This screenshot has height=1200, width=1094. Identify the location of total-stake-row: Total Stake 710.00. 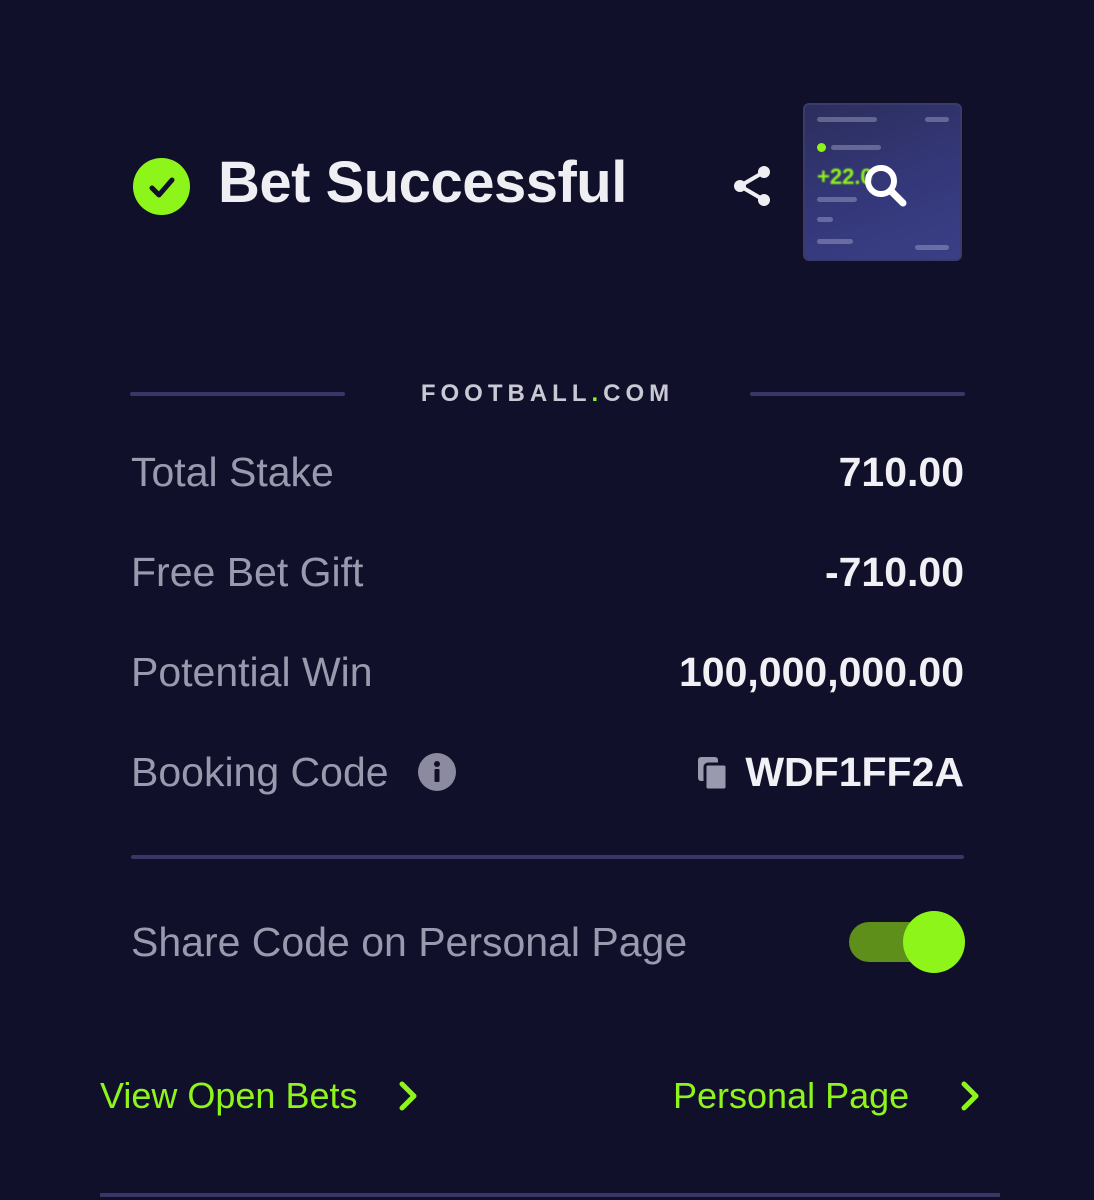
(547, 472).